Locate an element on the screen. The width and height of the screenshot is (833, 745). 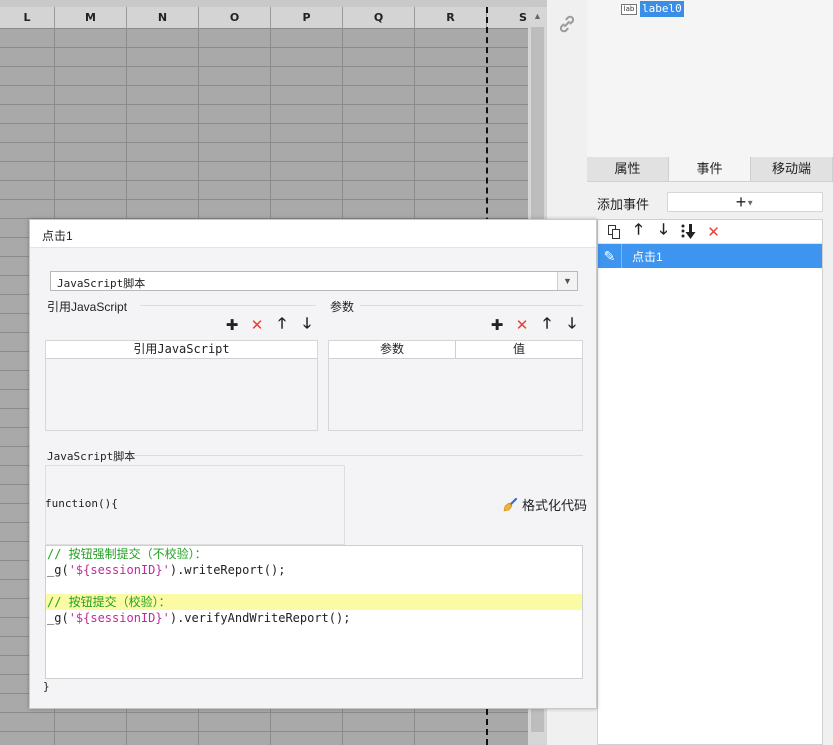
ref-js-table-header: 引用JavaScript is located at coordinates (181, 350).